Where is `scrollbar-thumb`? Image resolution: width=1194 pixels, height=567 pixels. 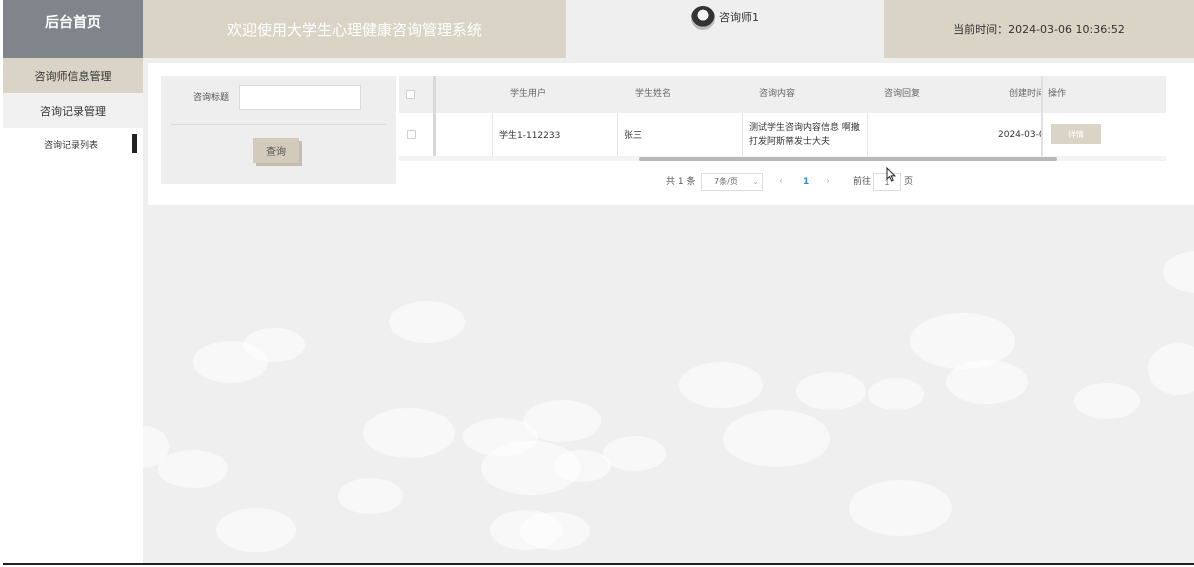 scrollbar-thumb is located at coordinates (848, 159).